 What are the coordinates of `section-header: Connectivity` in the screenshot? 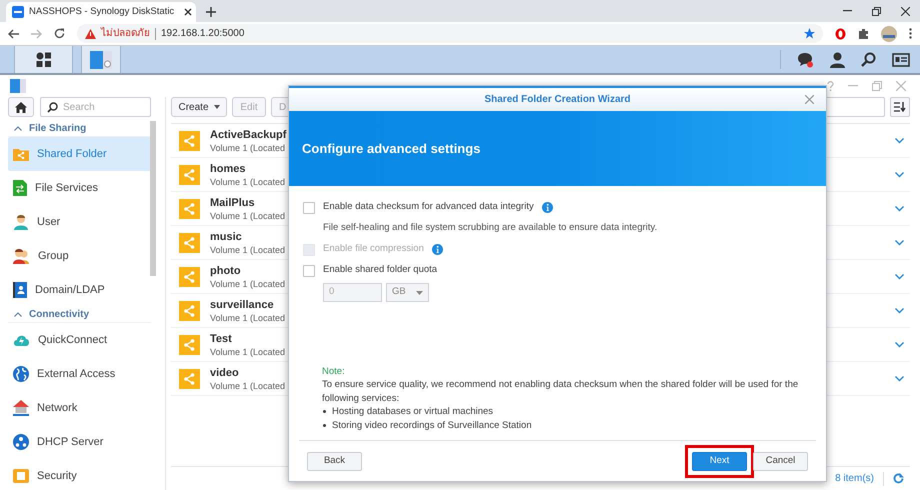 It's located at (79, 315).